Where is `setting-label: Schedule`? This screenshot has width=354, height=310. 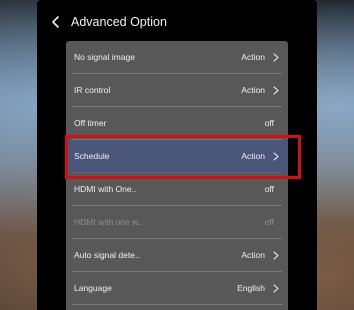
setting-label: Schedule is located at coordinates (92, 156).